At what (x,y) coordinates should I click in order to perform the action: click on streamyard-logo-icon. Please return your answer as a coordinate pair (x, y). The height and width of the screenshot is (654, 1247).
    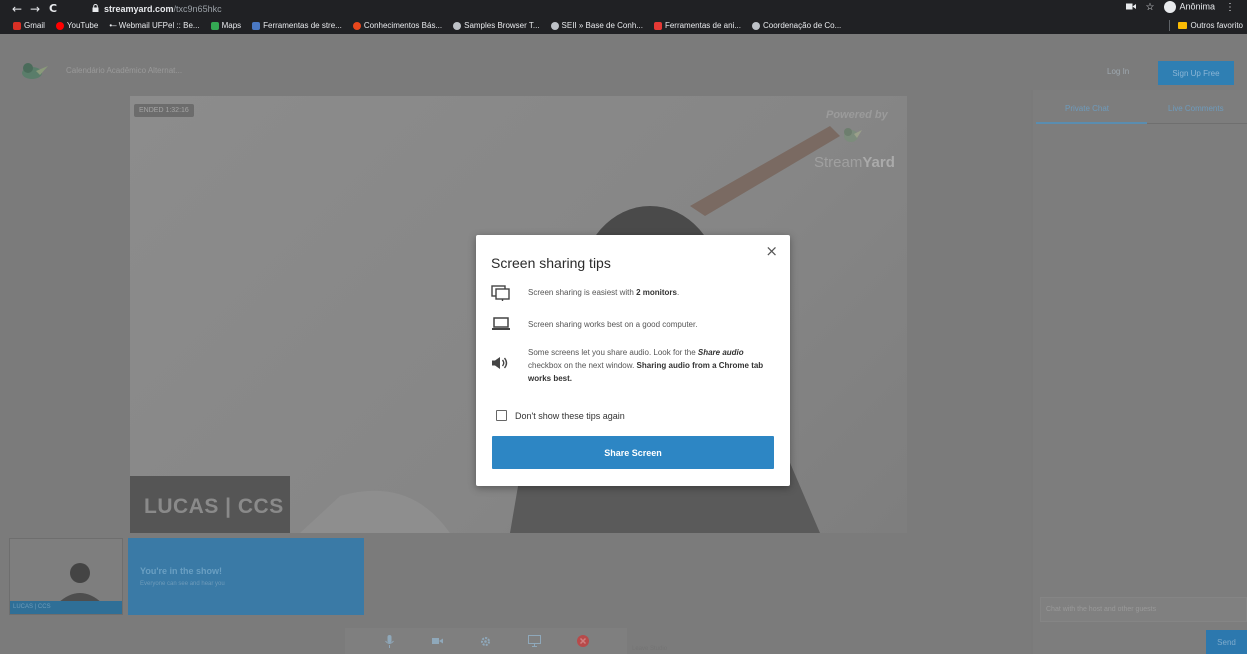
    Looking at the image, I should click on (852, 135).